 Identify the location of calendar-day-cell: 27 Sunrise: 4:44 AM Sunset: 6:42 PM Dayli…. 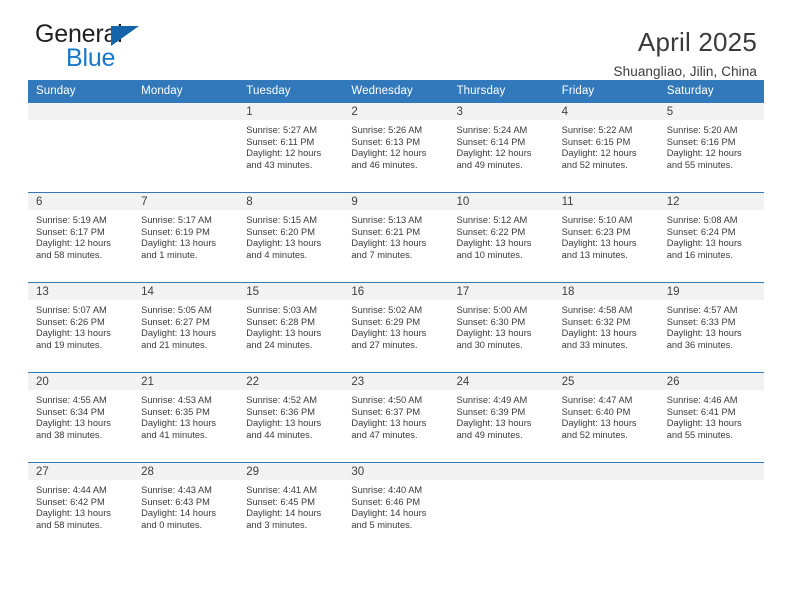
(81, 507).